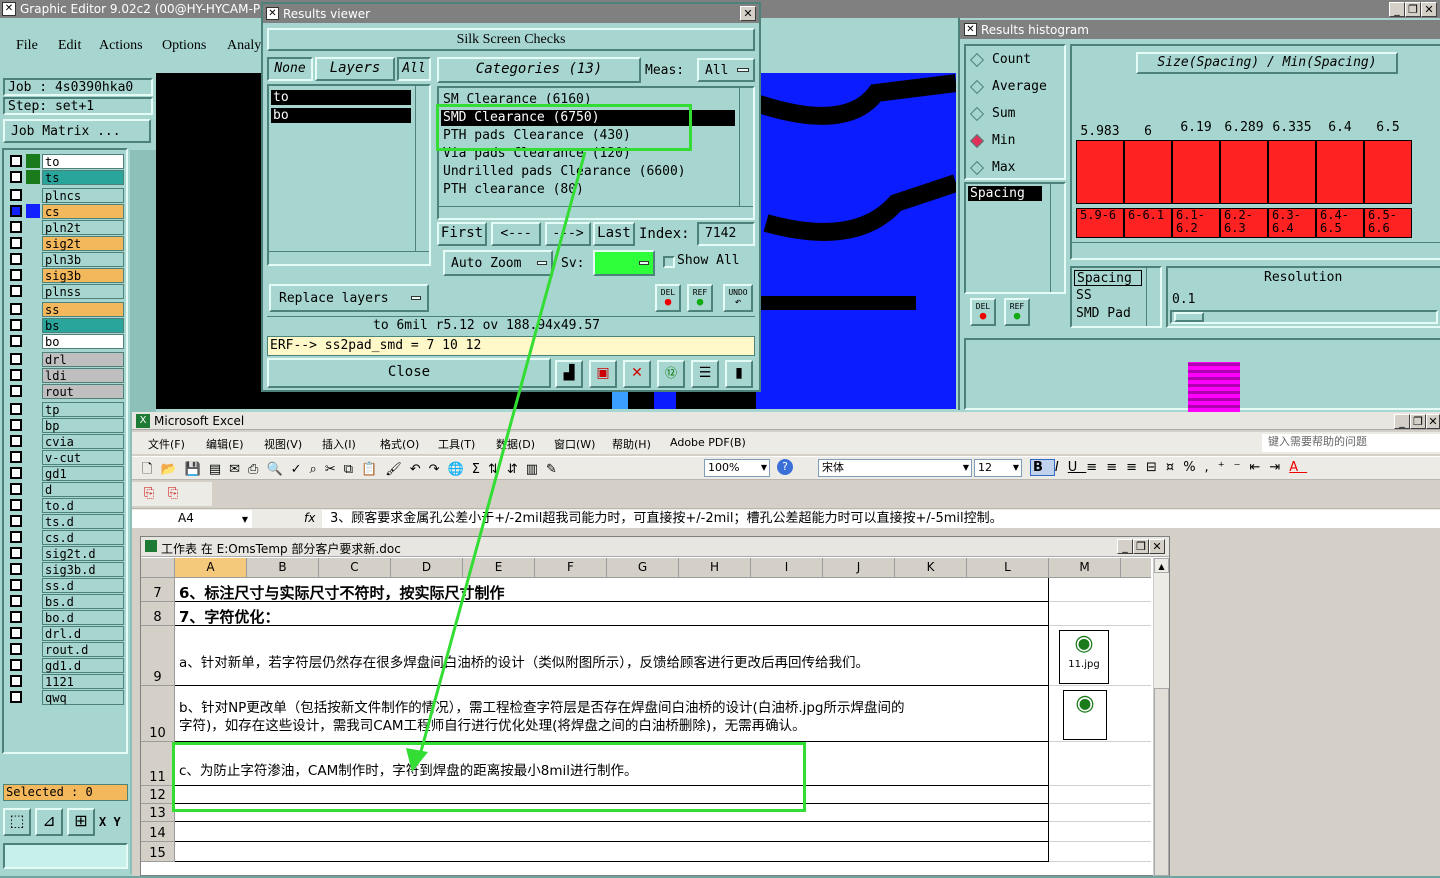 This screenshot has width=1440, height=878. What do you see at coordinates (173, 493) in the screenshot?
I see `pdf-email-icon: ⎘` at bounding box center [173, 493].